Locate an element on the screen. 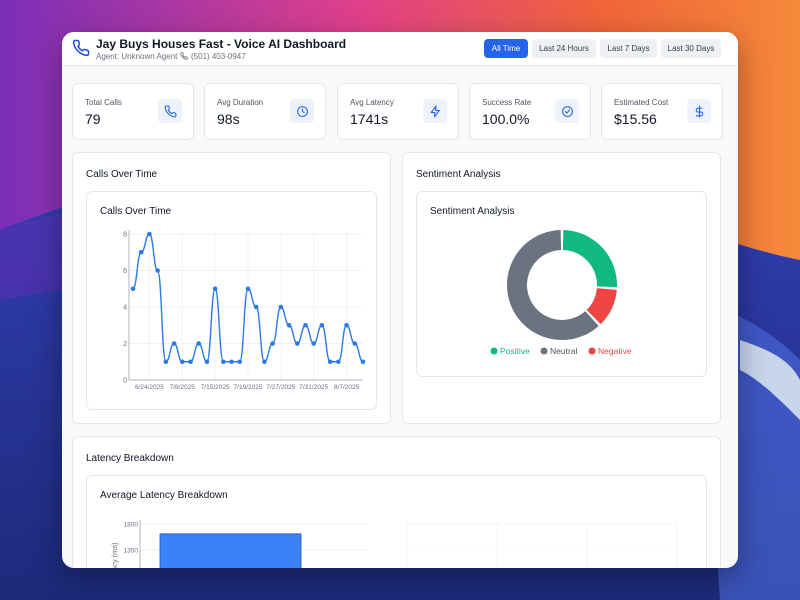 The image size is (800, 600). y-tick-label: 2 is located at coordinates (125, 344).